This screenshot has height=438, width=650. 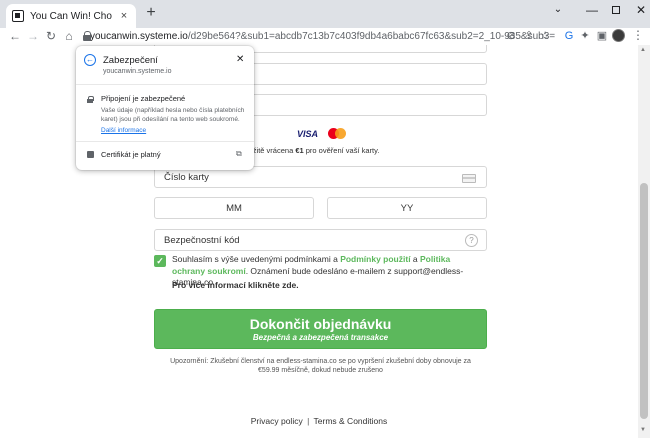 I want to click on scroll-up-icon: ▲, so click(x=643, y=50).